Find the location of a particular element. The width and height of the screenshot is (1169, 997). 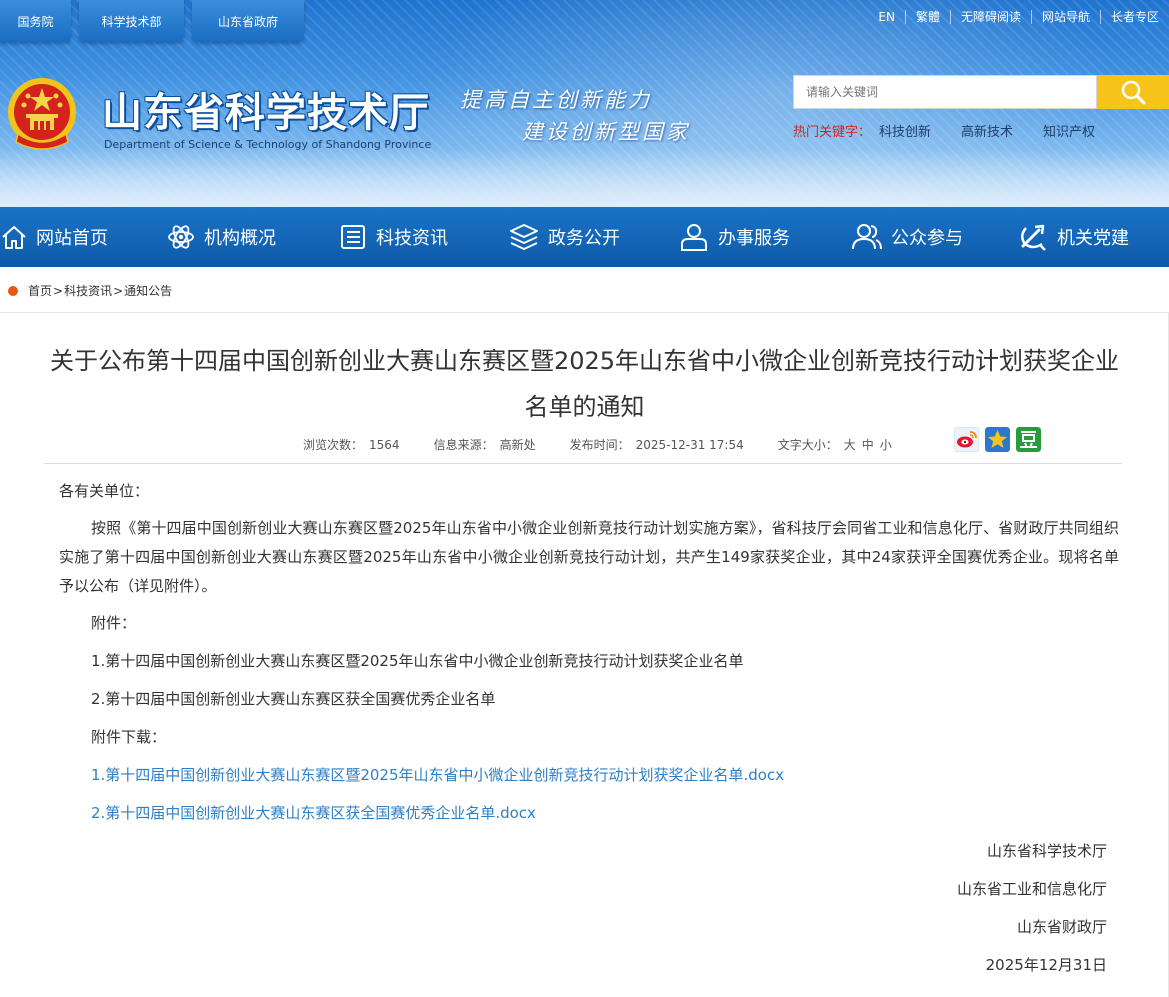

search-icon is located at coordinates (1133, 92).